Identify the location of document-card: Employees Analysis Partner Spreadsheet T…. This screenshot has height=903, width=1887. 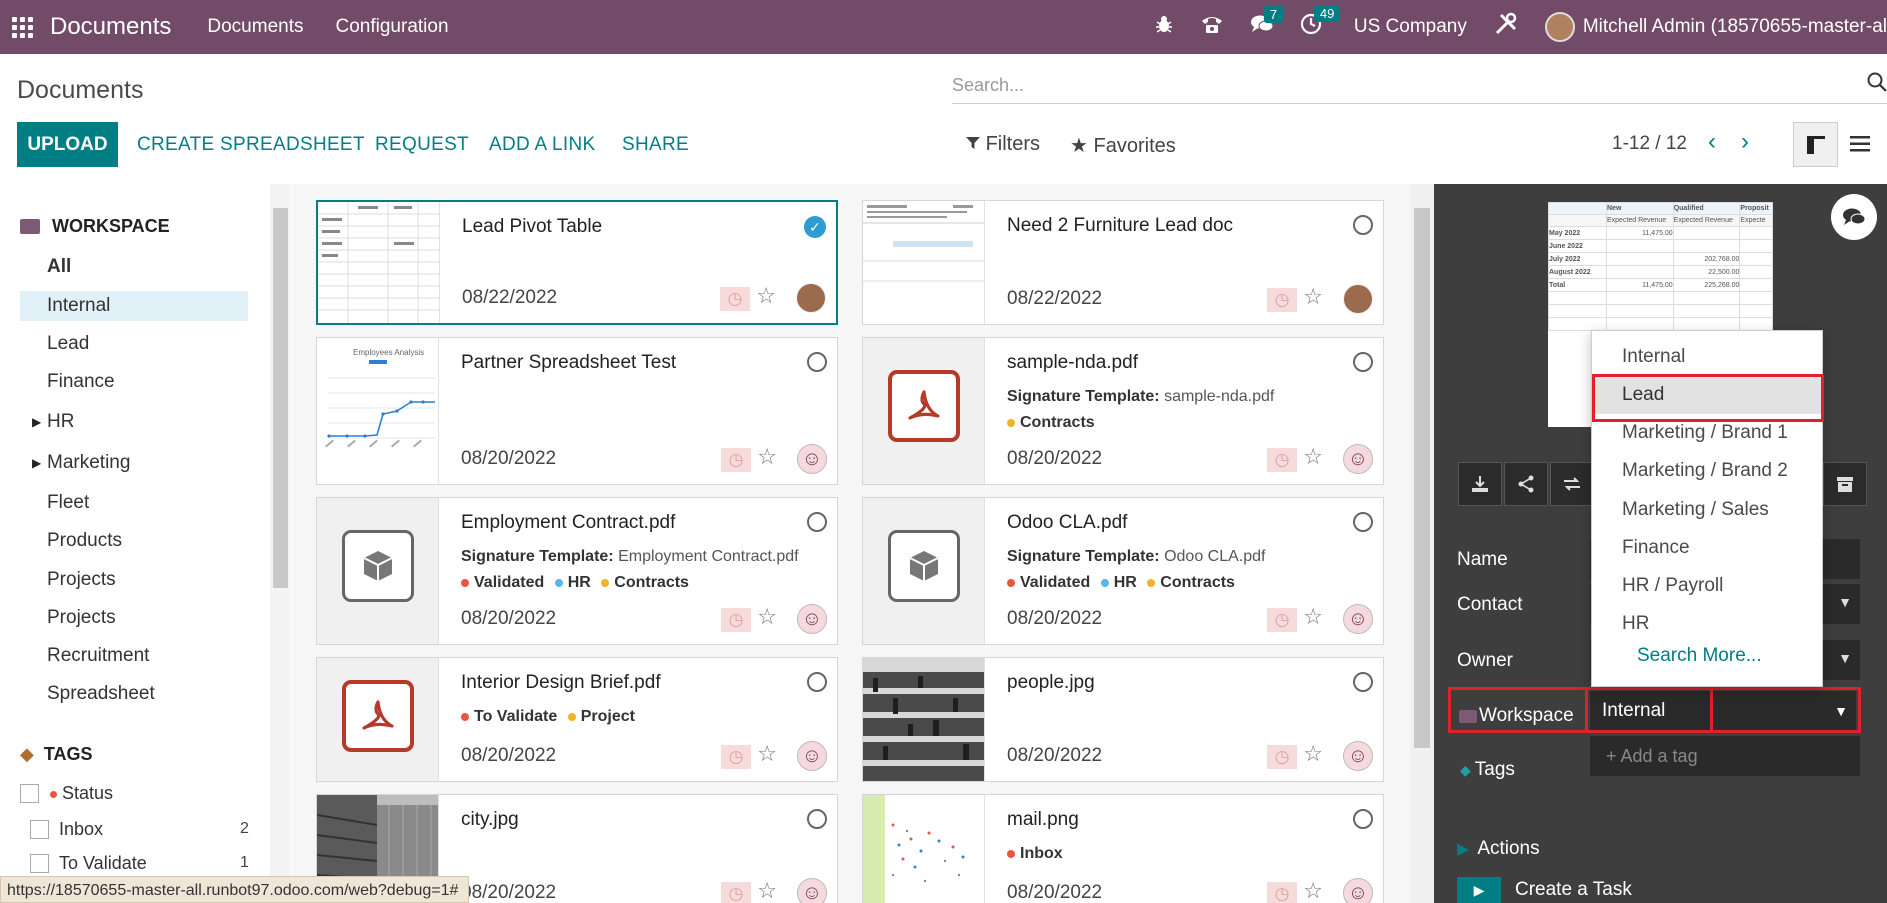
(577, 411).